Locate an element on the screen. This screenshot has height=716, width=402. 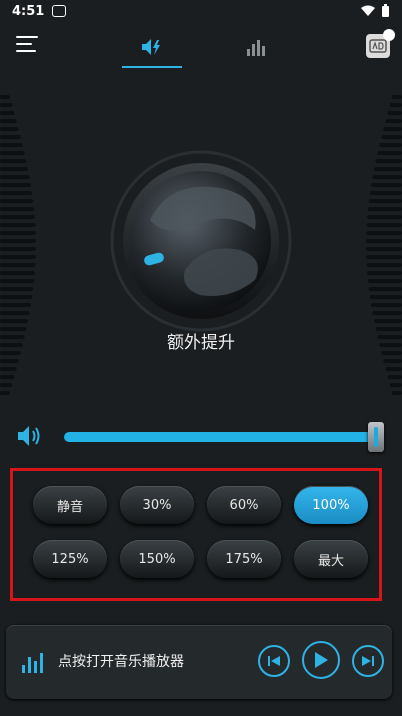
next-track-button is located at coordinates (368, 661).